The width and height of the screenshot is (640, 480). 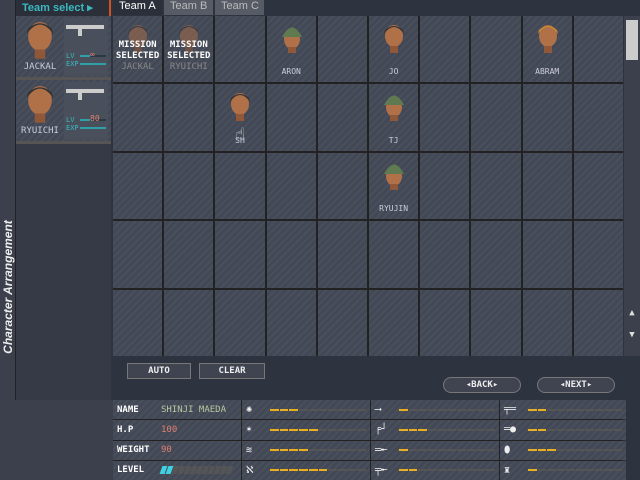 I want to click on sniper-icon: ╤╾, so click(x=381, y=470).